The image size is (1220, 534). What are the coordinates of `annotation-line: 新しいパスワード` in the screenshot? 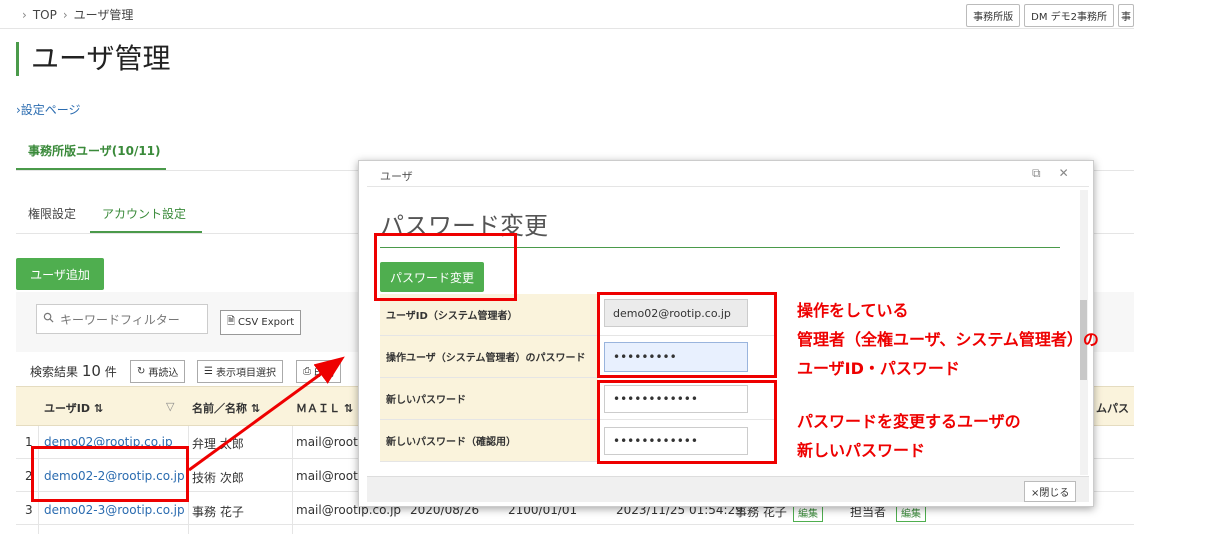 It's located at (861, 450).